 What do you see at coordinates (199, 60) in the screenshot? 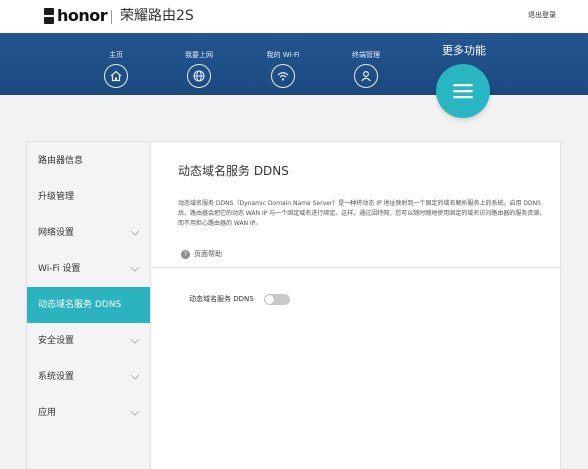
I see `nav-item-internet: 我要上网` at bounding box center [199, 60].